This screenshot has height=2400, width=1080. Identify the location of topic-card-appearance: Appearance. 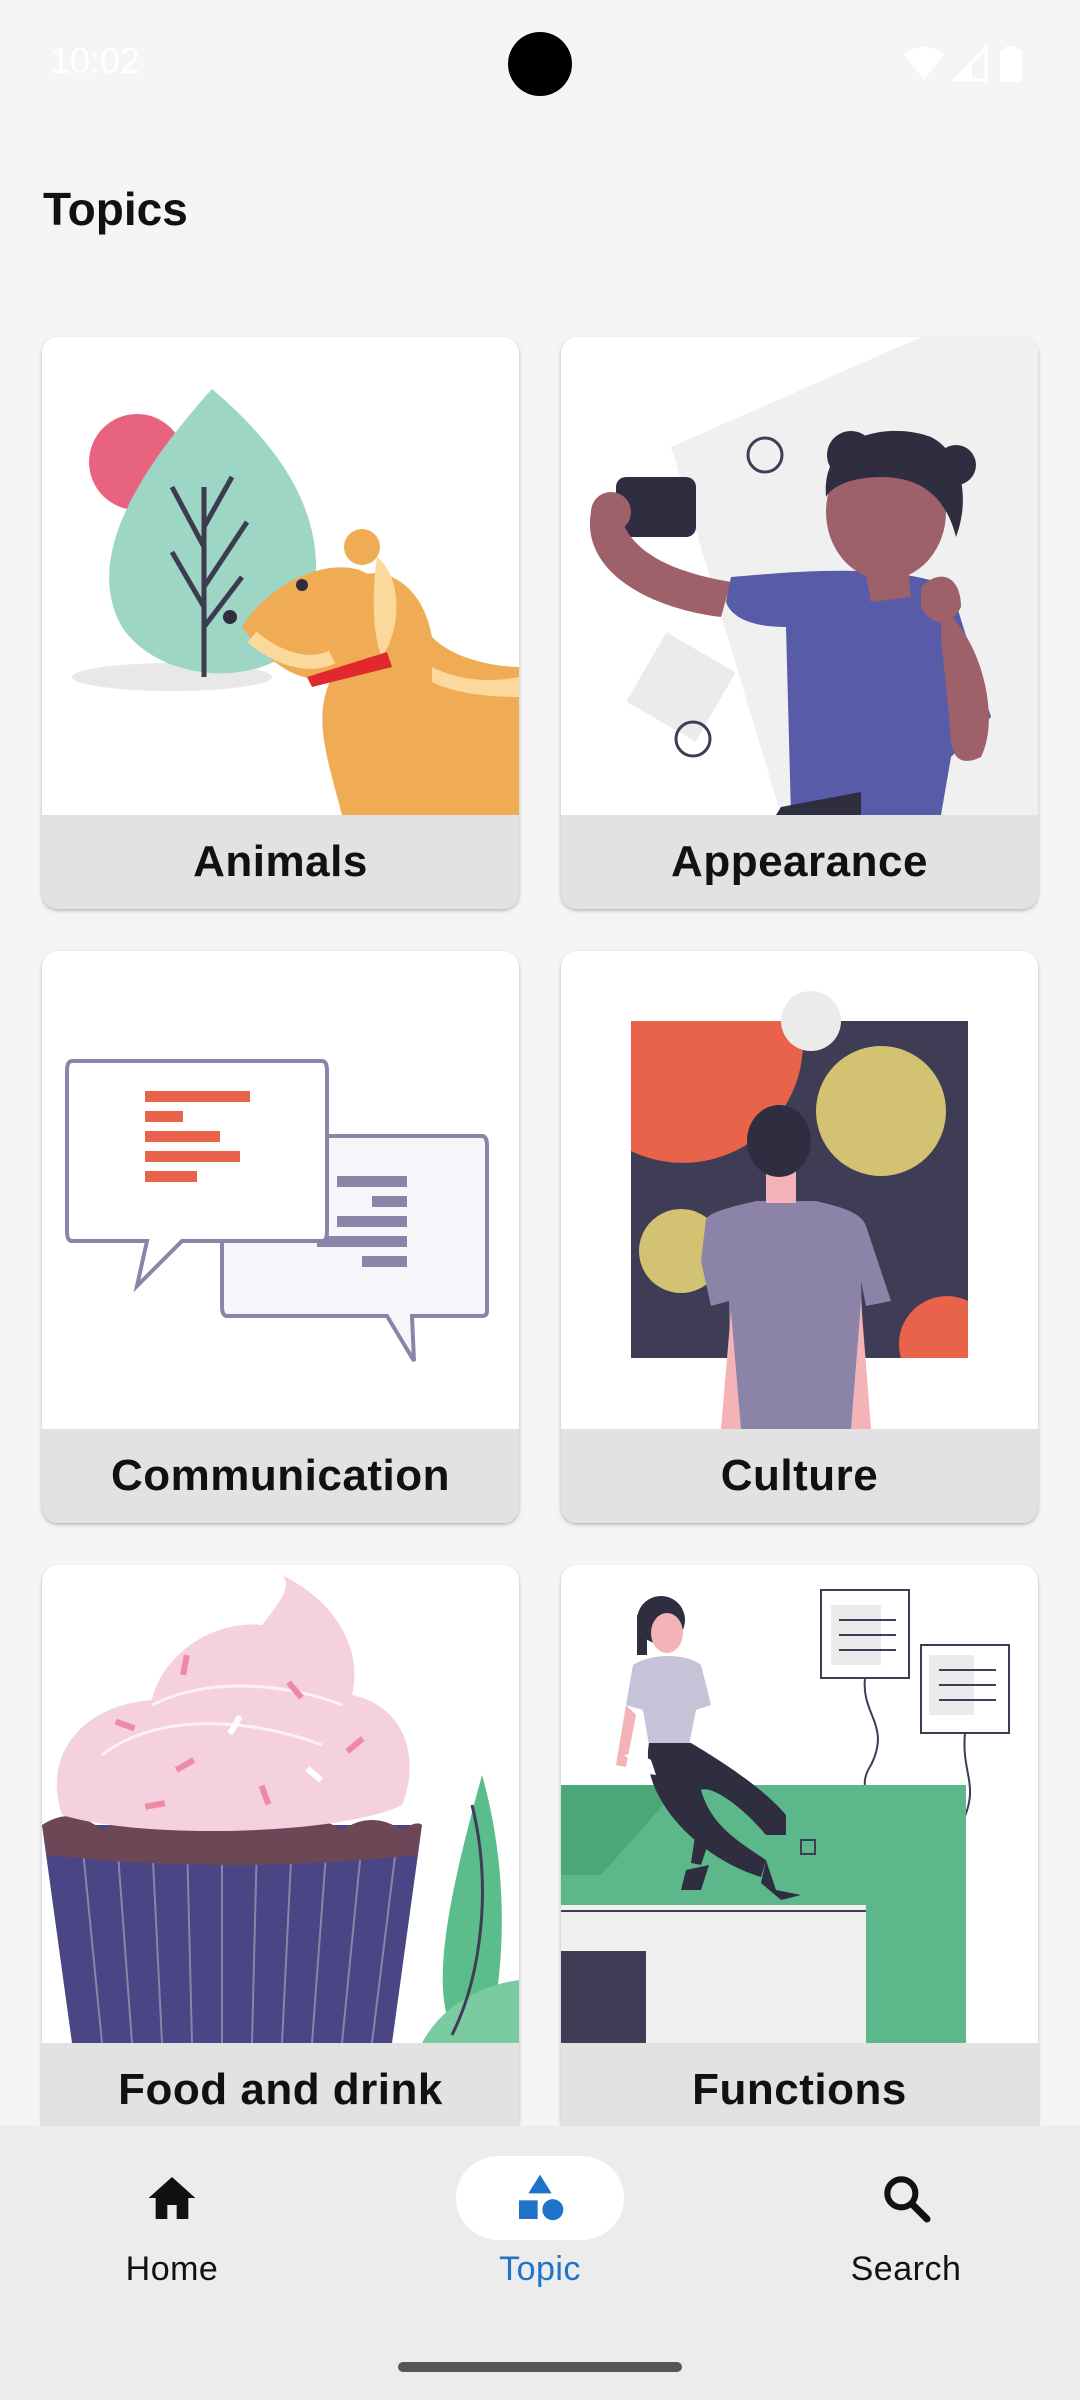
(799, 623).